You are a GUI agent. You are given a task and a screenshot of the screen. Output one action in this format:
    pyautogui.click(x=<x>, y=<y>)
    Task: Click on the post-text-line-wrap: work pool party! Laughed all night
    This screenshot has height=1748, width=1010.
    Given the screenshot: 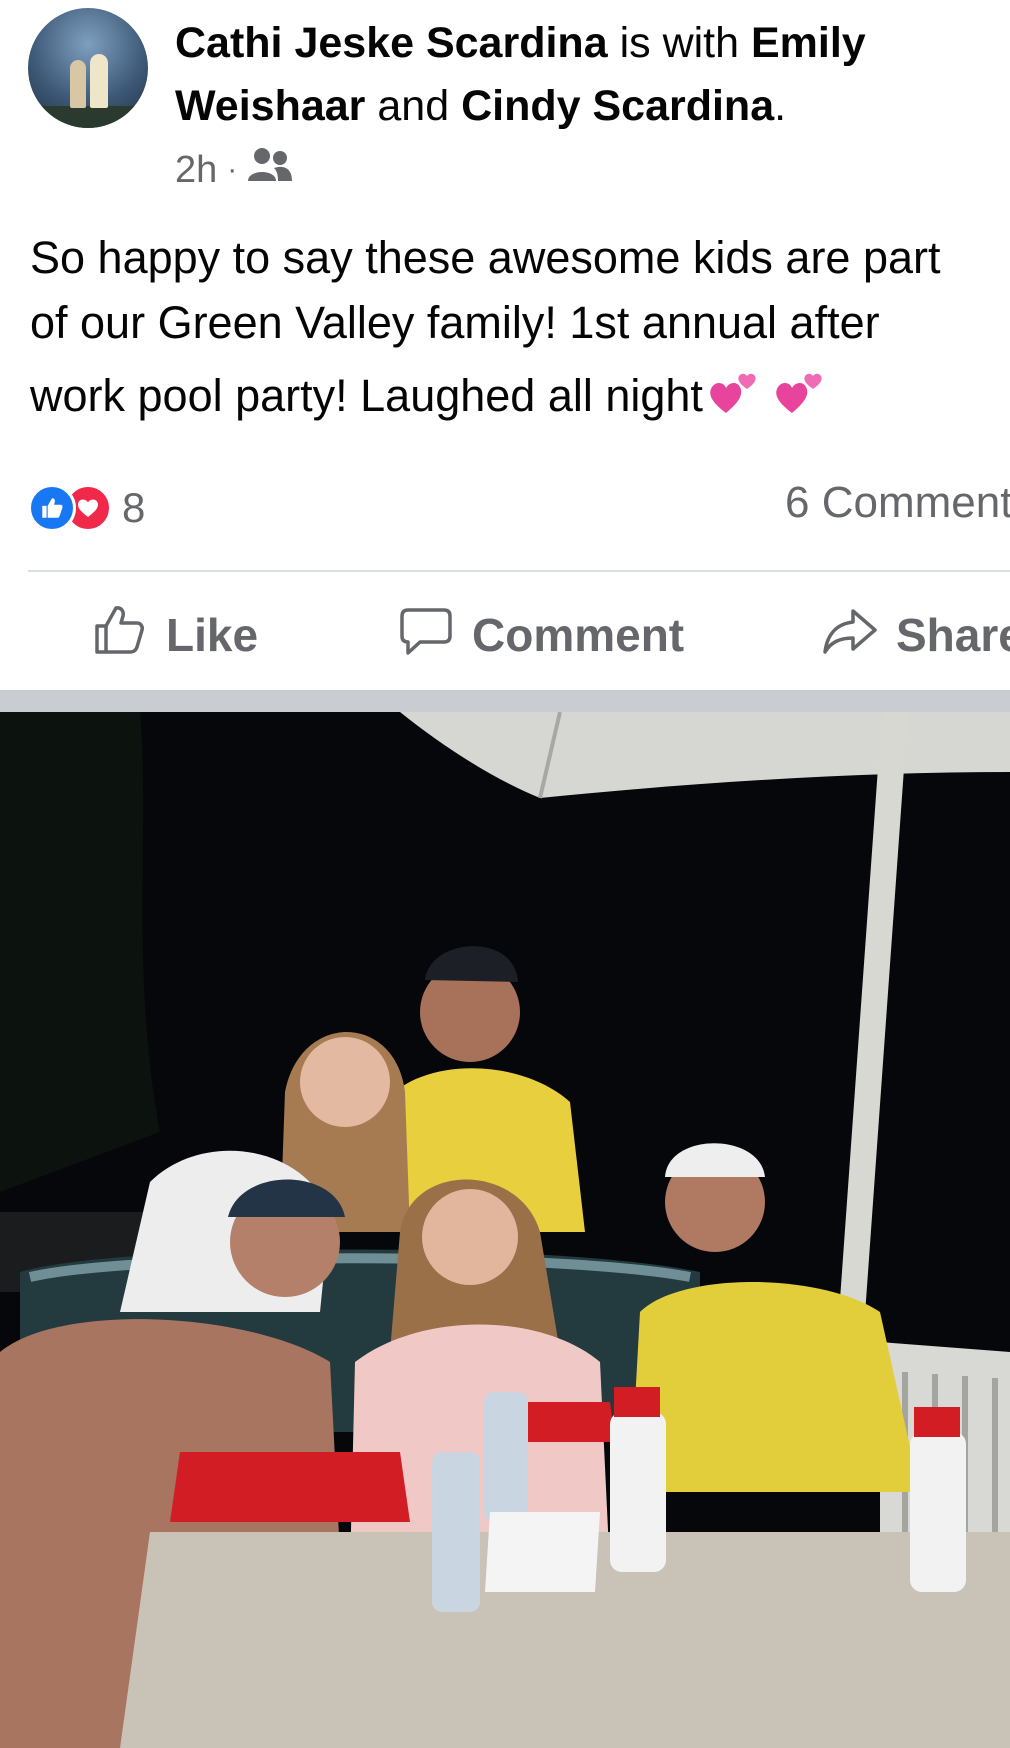 What is the action you would take?
    pyautogui.click(x=520, y=395)
    